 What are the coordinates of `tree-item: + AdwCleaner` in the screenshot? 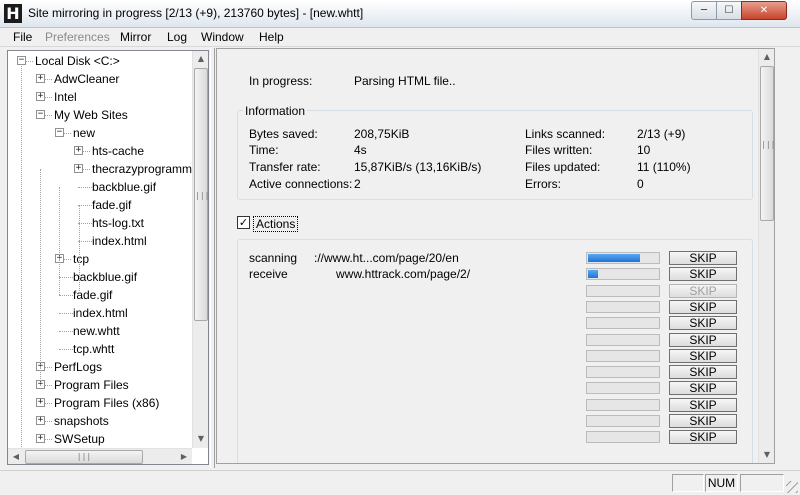 It's located at (100, 79).